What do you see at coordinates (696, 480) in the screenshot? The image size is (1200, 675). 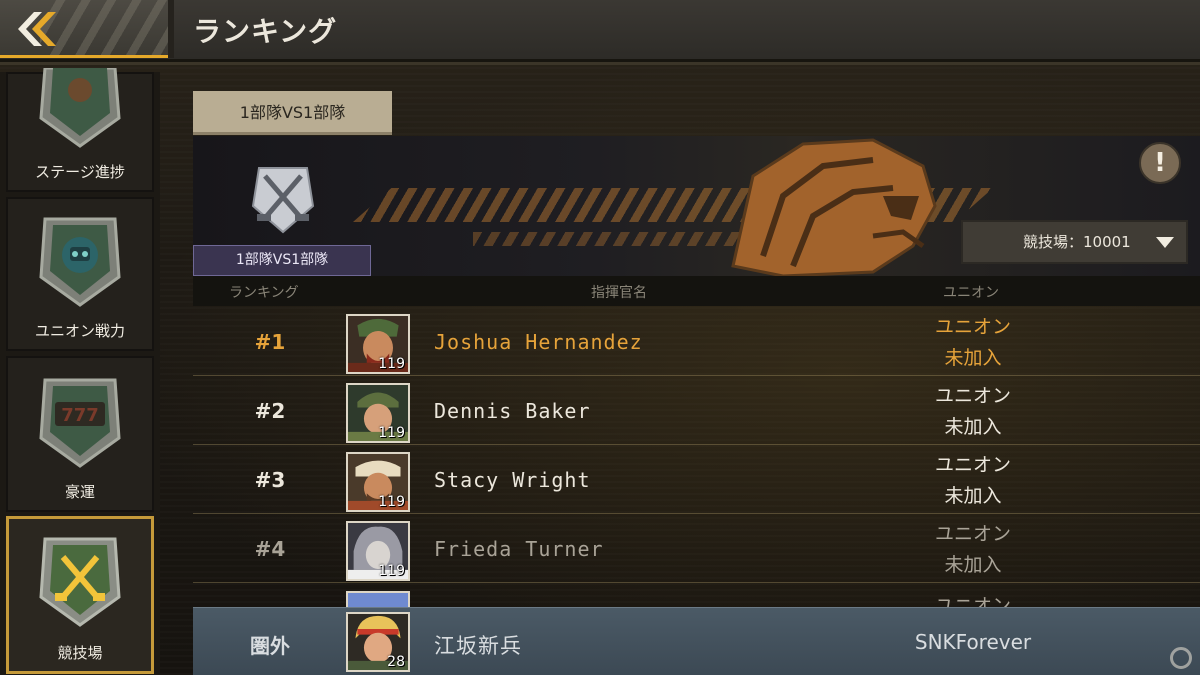 I see `ranking-row: #3 119 Stacy Wright ユニオン 未加入` at bounding box center [696, 480].